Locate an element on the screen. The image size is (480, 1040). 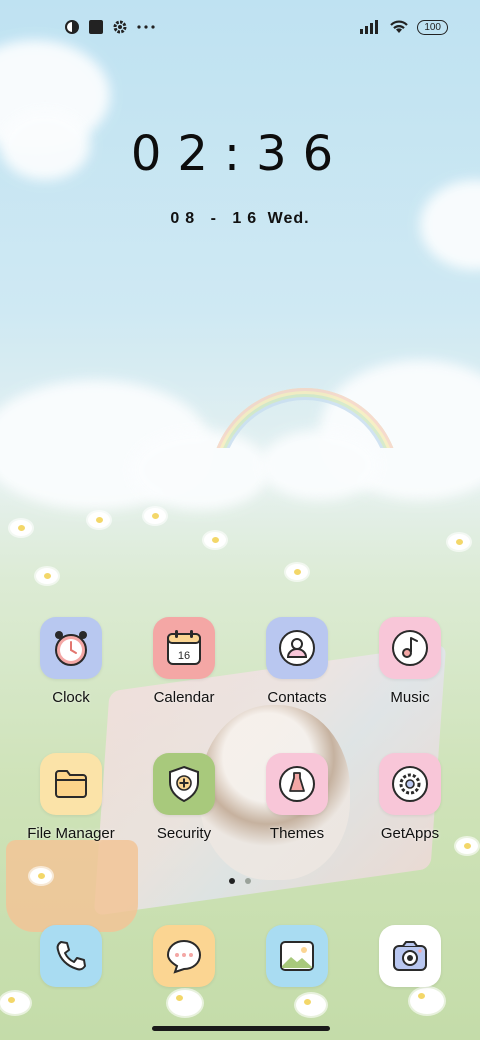
app-contacts: Contacts is located at coordinates (297, 661).